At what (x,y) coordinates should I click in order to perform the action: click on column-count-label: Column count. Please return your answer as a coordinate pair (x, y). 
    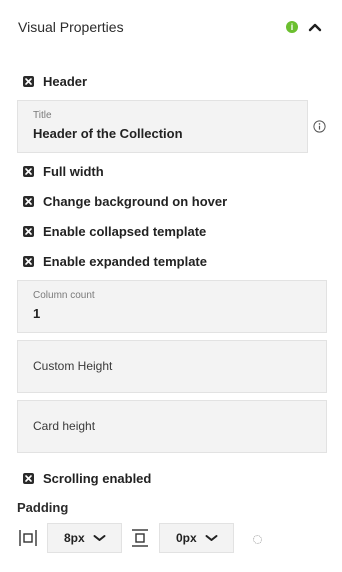
    Looking at the image, I should click on (64, 295).